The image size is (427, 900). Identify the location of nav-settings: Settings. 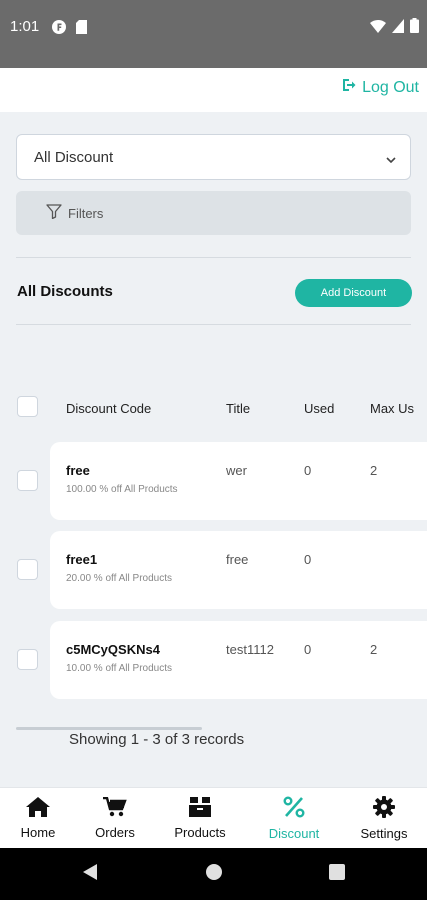
(384, 818).